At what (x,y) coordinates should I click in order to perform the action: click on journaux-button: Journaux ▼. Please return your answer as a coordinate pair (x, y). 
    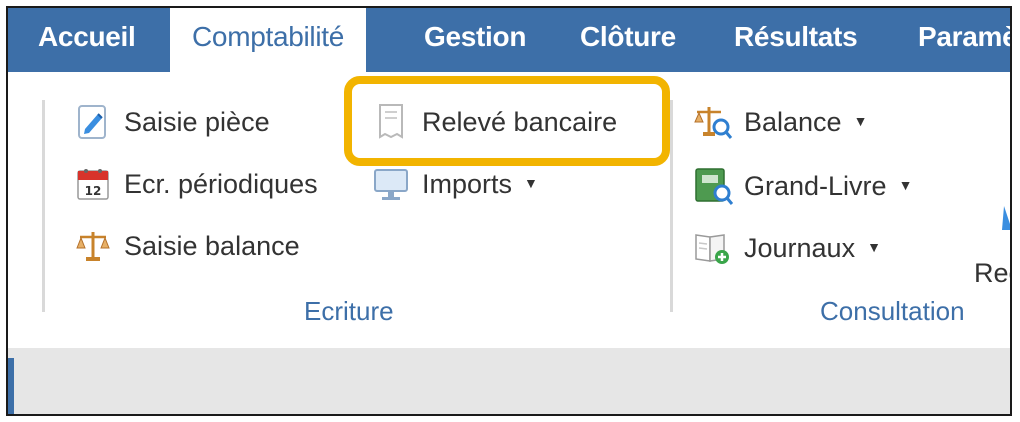
    Looking at the image, I should click on (786, 248).